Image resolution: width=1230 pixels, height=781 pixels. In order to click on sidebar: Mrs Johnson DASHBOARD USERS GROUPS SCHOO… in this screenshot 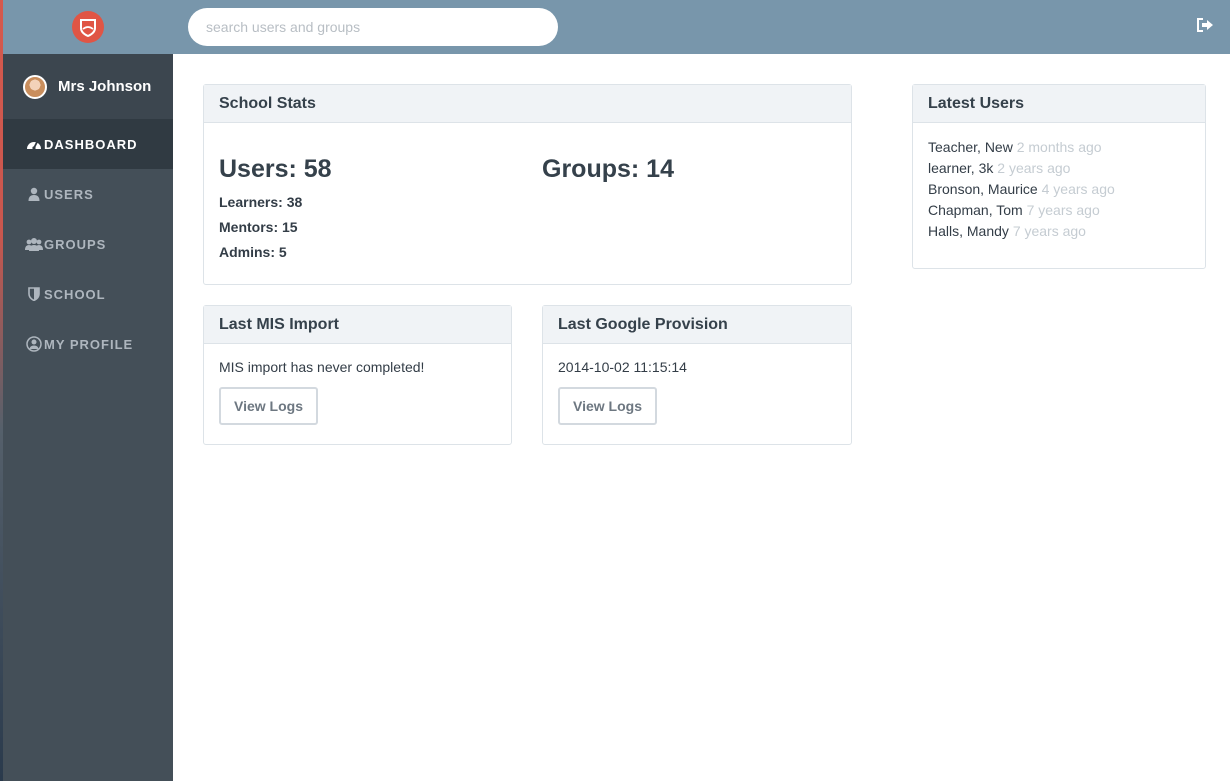, I will do `click(88, 390)`.